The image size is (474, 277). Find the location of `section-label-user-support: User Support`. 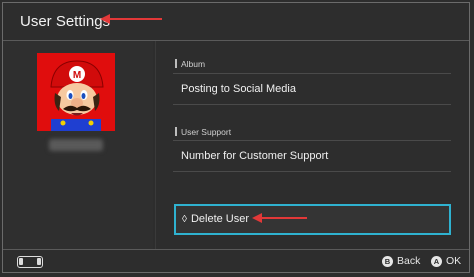

section-label-user-support: User Support is located at coordinates (203, 132).